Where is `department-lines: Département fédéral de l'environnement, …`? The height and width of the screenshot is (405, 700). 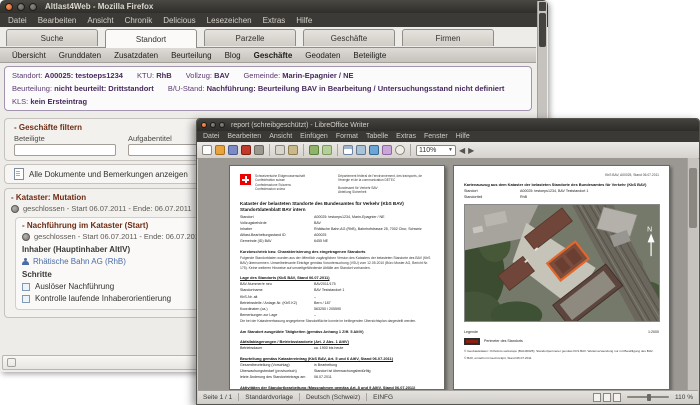
department-lines: Département fédéral de l'environnement, … is located at coordinates (380, 184).